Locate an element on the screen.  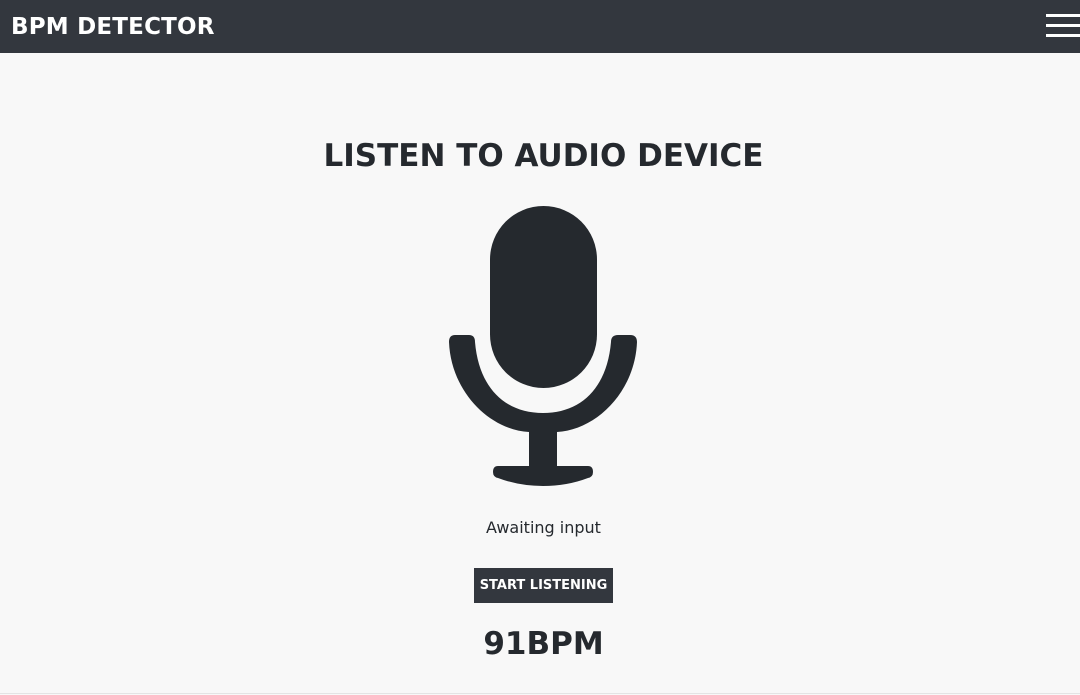
hamburger-menu-icon is located at coordinates (1063, 26).